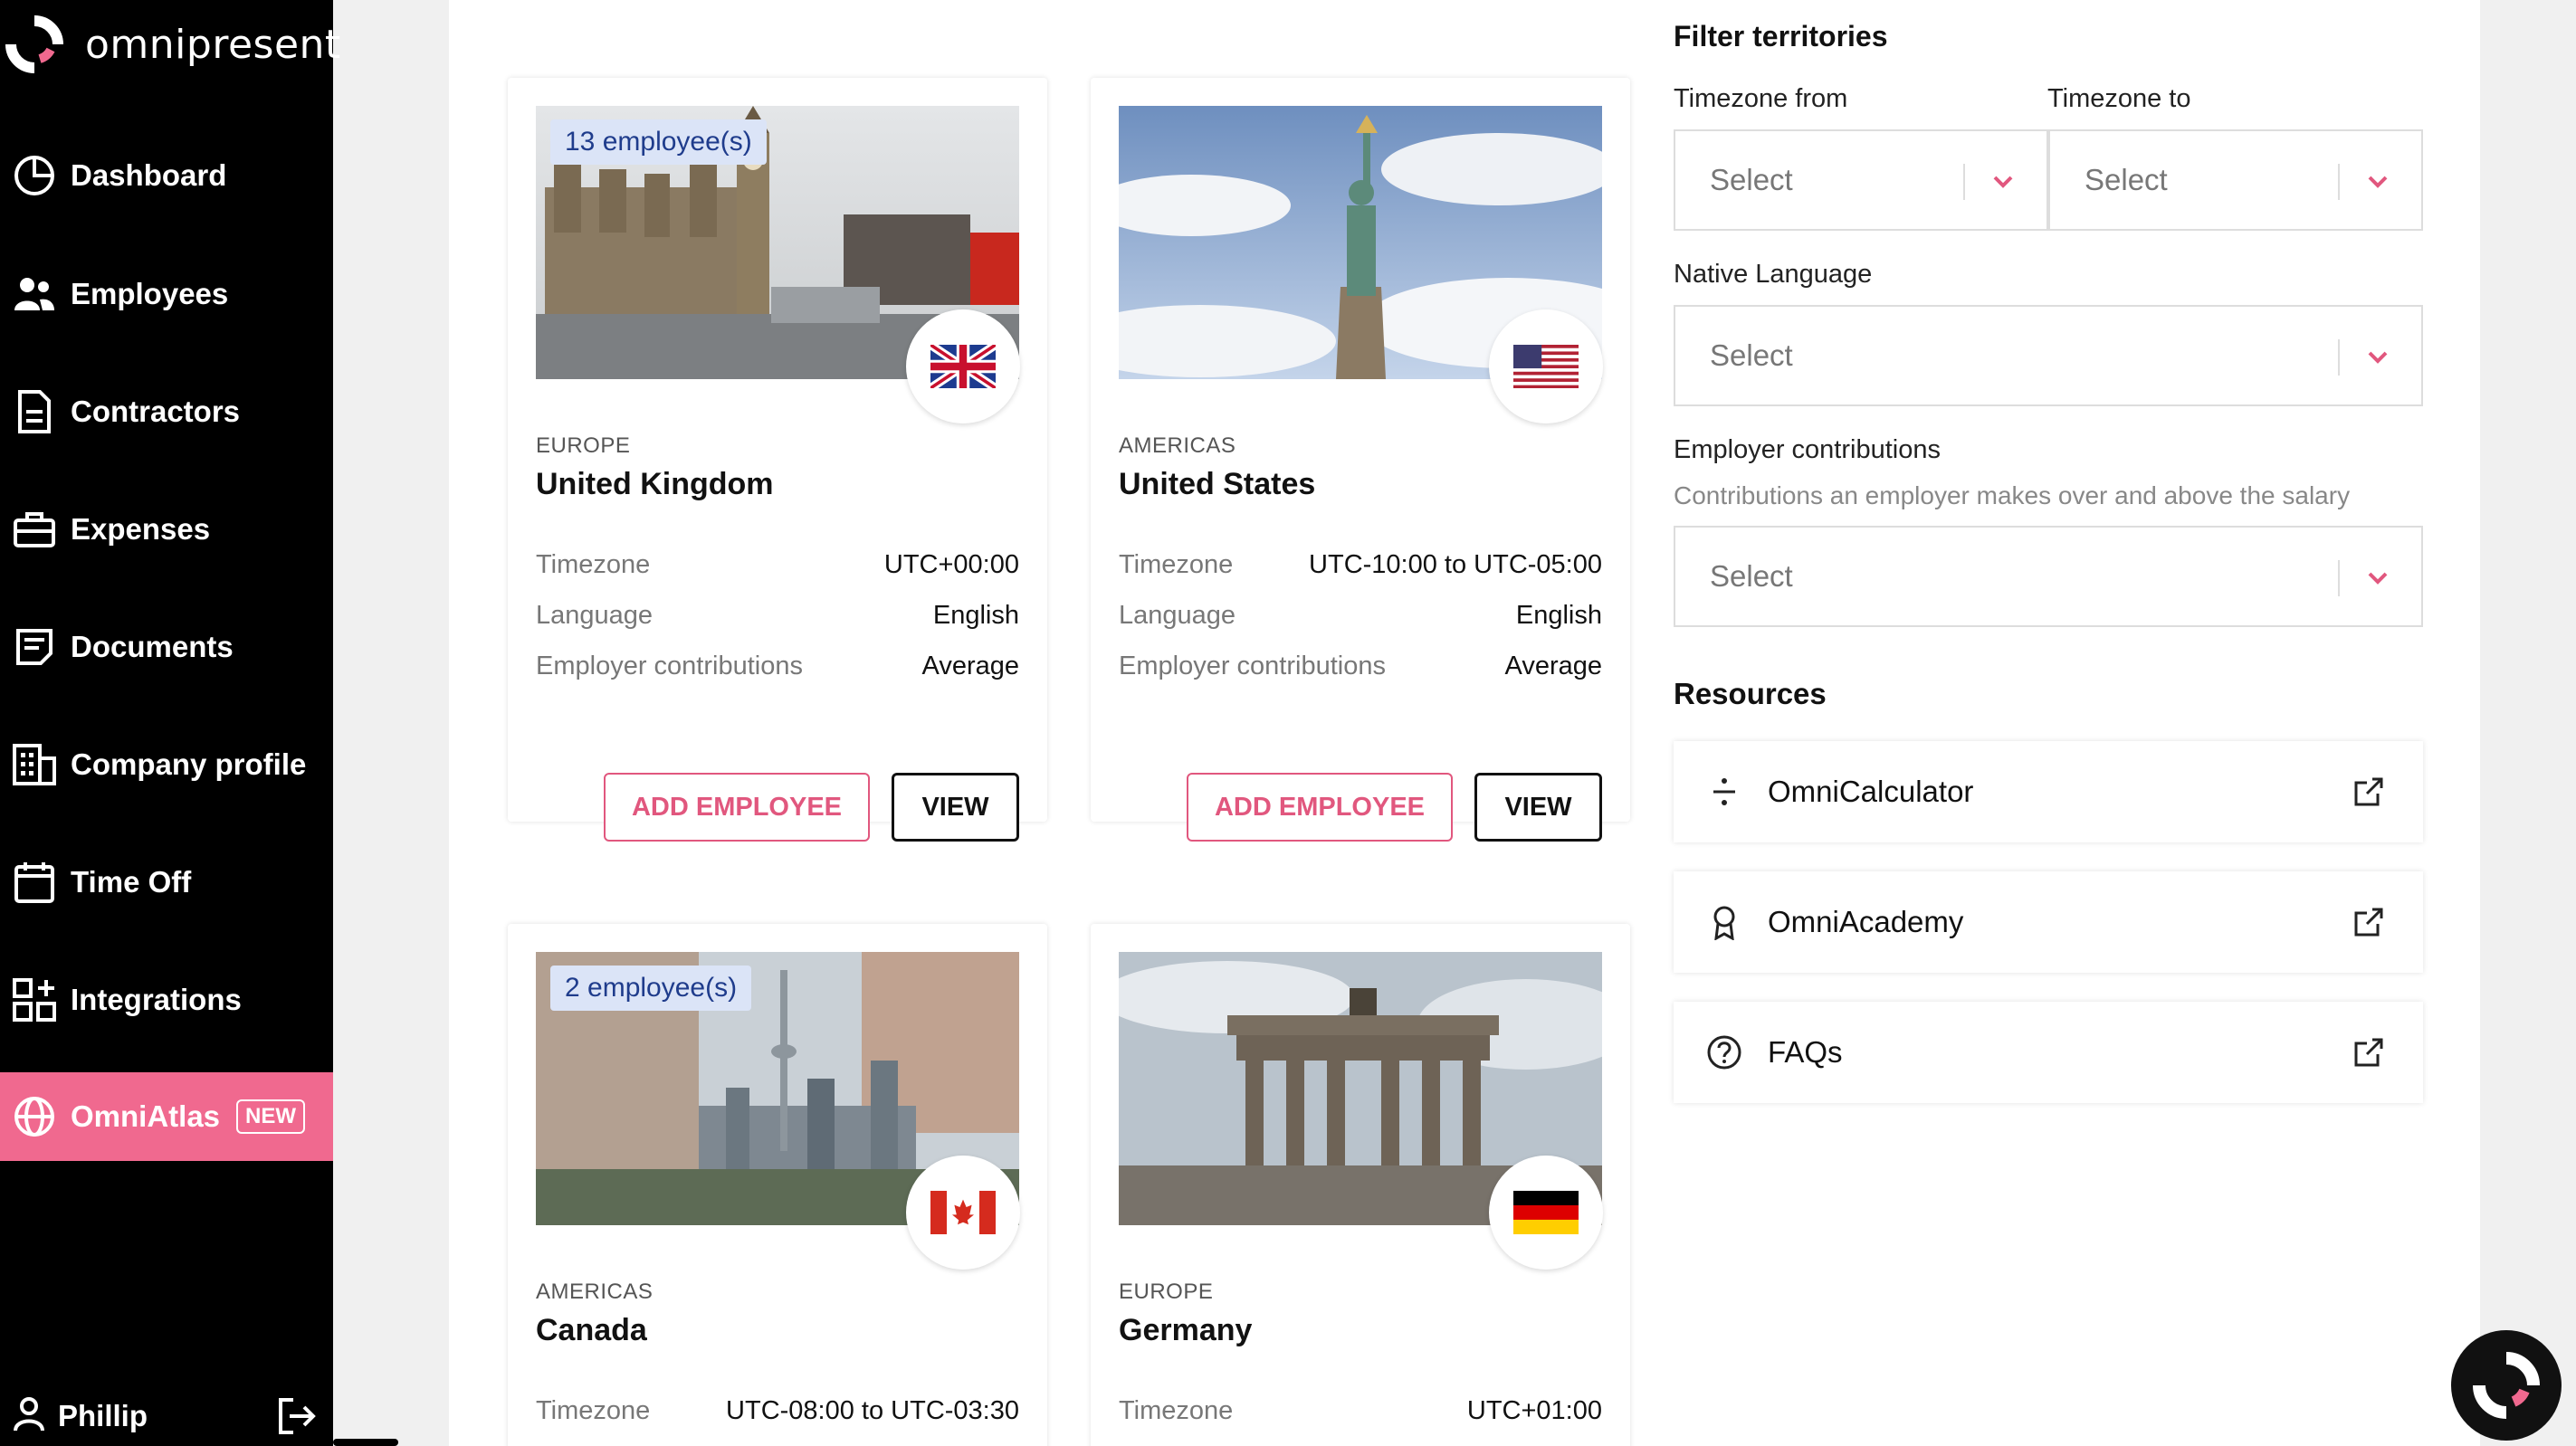 Image resolution: width=2576 pixels, height=1446 pixels. What do you see at coordinates (1455, 565) in the screenshot?
I see `timezone-value: UTC-10:00 to UTC-05:00` at bounding box center [1455, 565].